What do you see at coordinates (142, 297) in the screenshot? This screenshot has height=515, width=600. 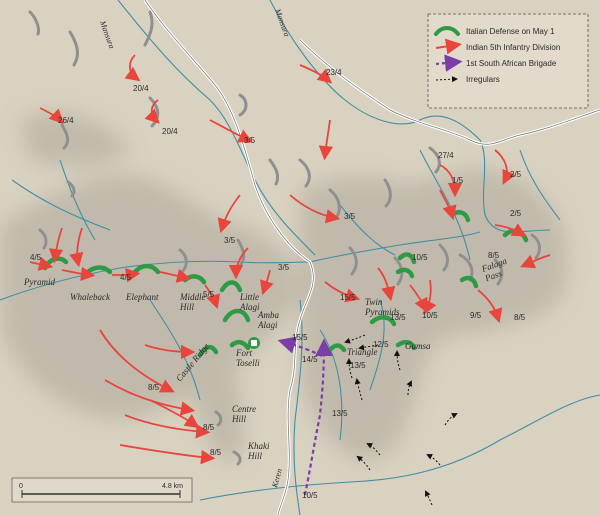 I see `place-label: Elephant` at bounding box center [142, 297].